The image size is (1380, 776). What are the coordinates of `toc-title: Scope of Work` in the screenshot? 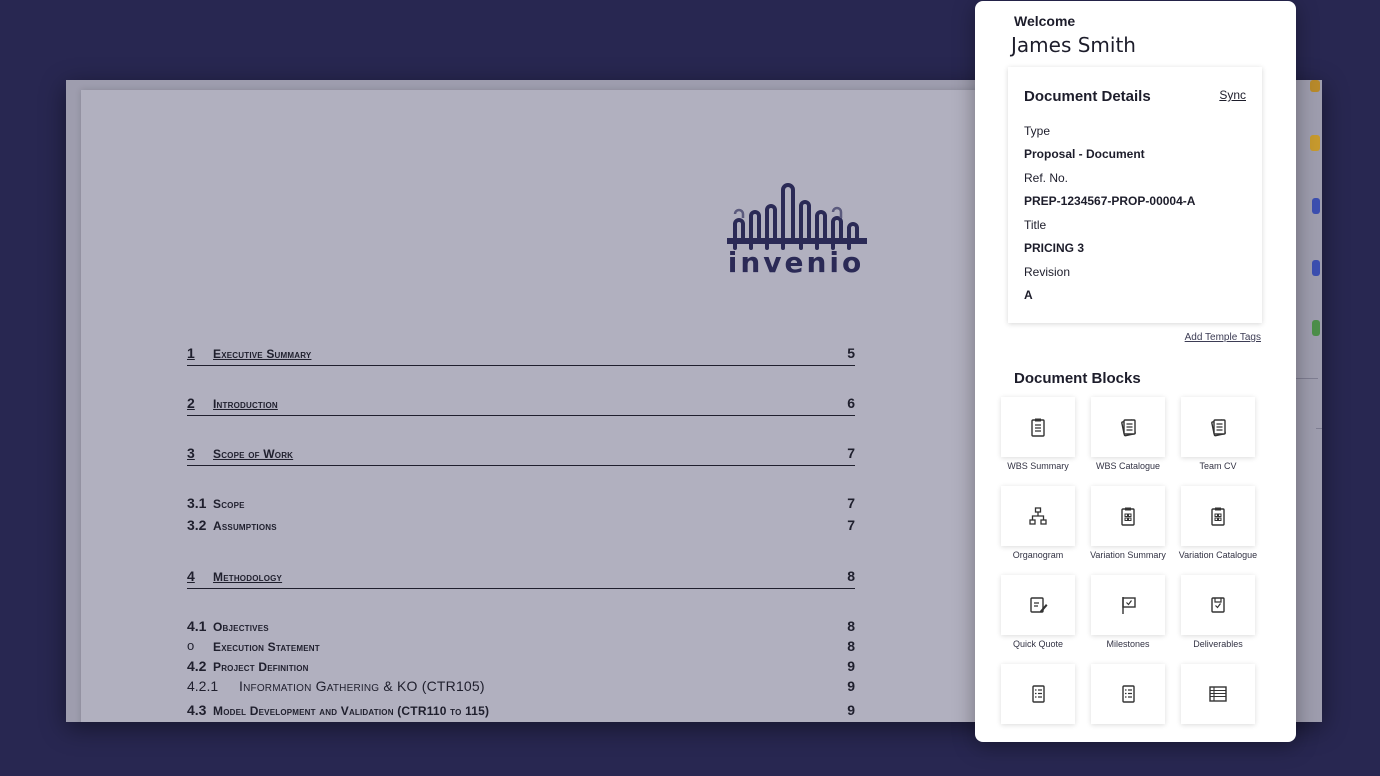 It's located at (253, 454).